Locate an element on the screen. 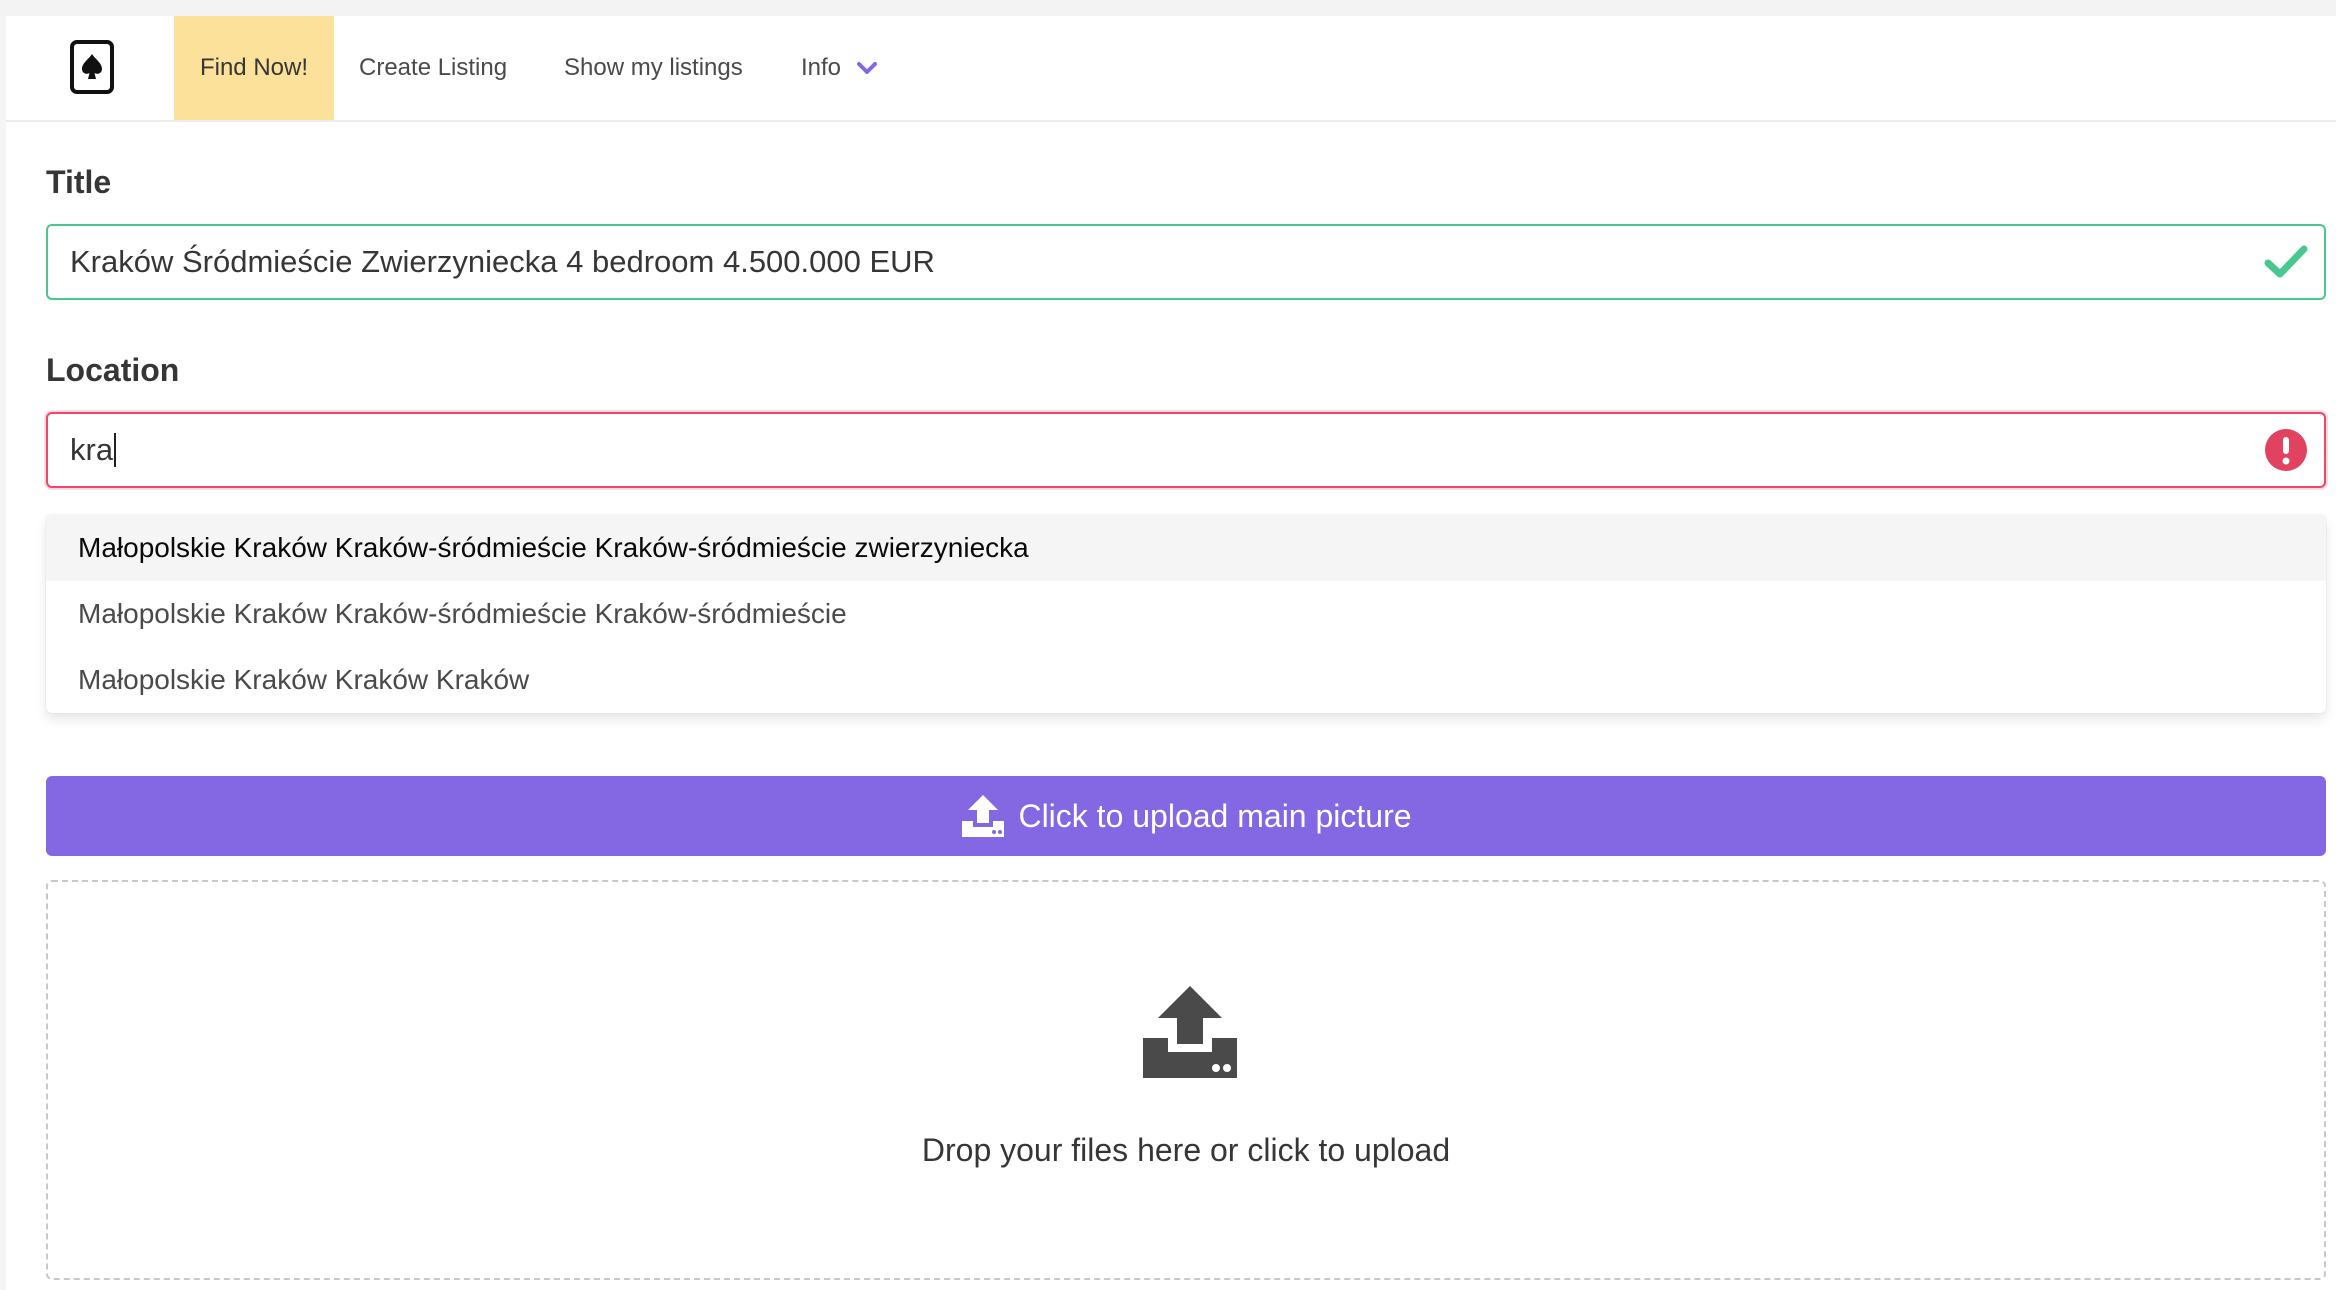  nav-find-now: Find Now! is located at coordinates (254, 68).